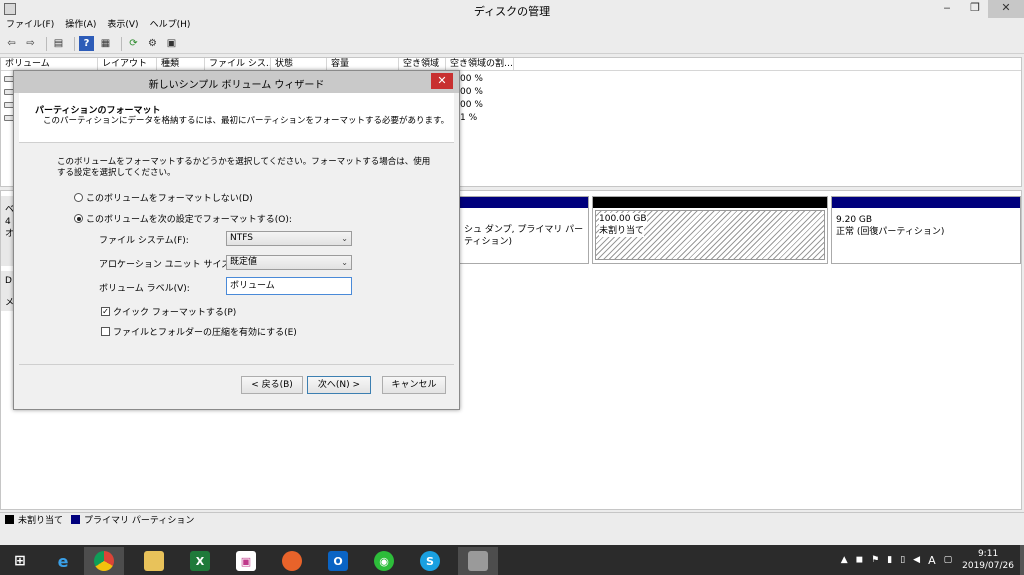 This screenshot has width=1024, height=575. What do you see at coordinates (422, 64) in the screenshot?
I see `column-free-space: 空き領域` at bounding box center [422, 64].